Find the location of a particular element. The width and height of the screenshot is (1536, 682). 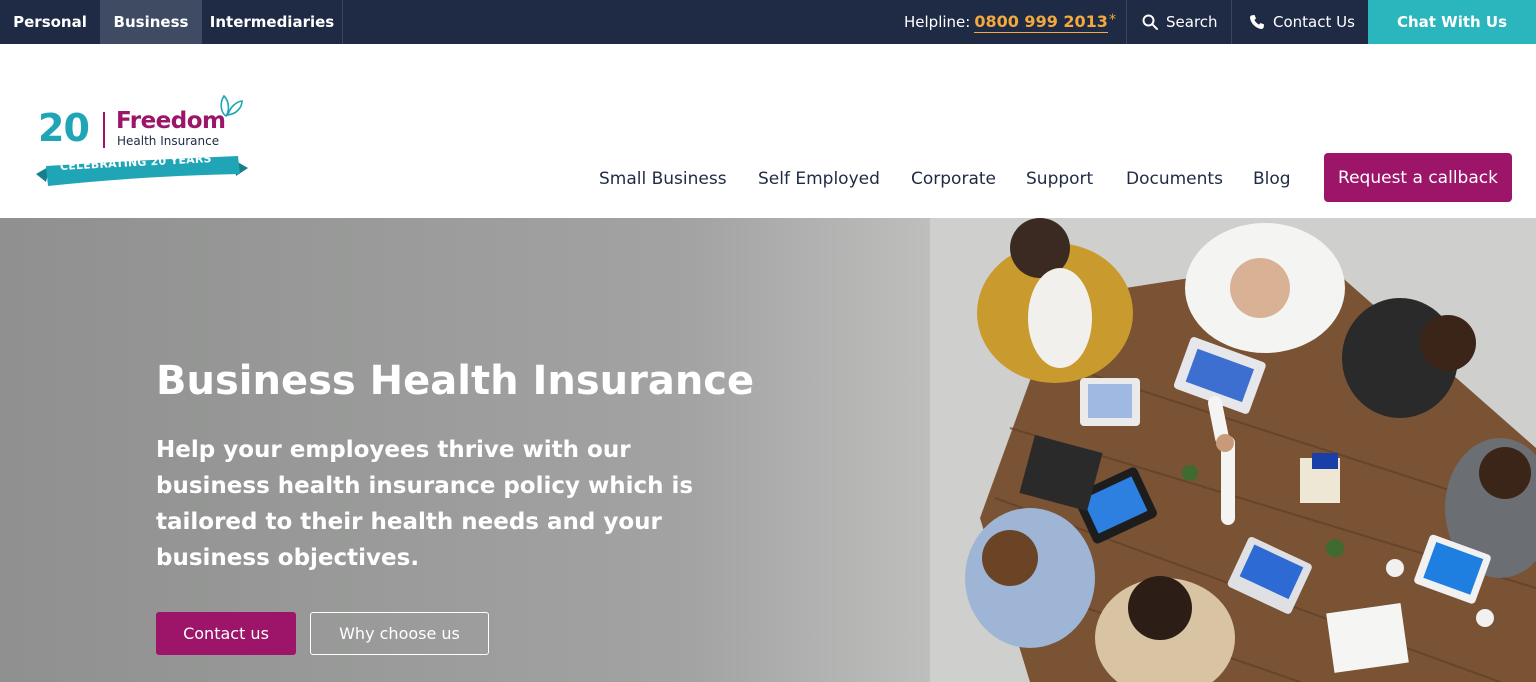

contact-us-button: Contact Us is located at coordinates (1302, 22).